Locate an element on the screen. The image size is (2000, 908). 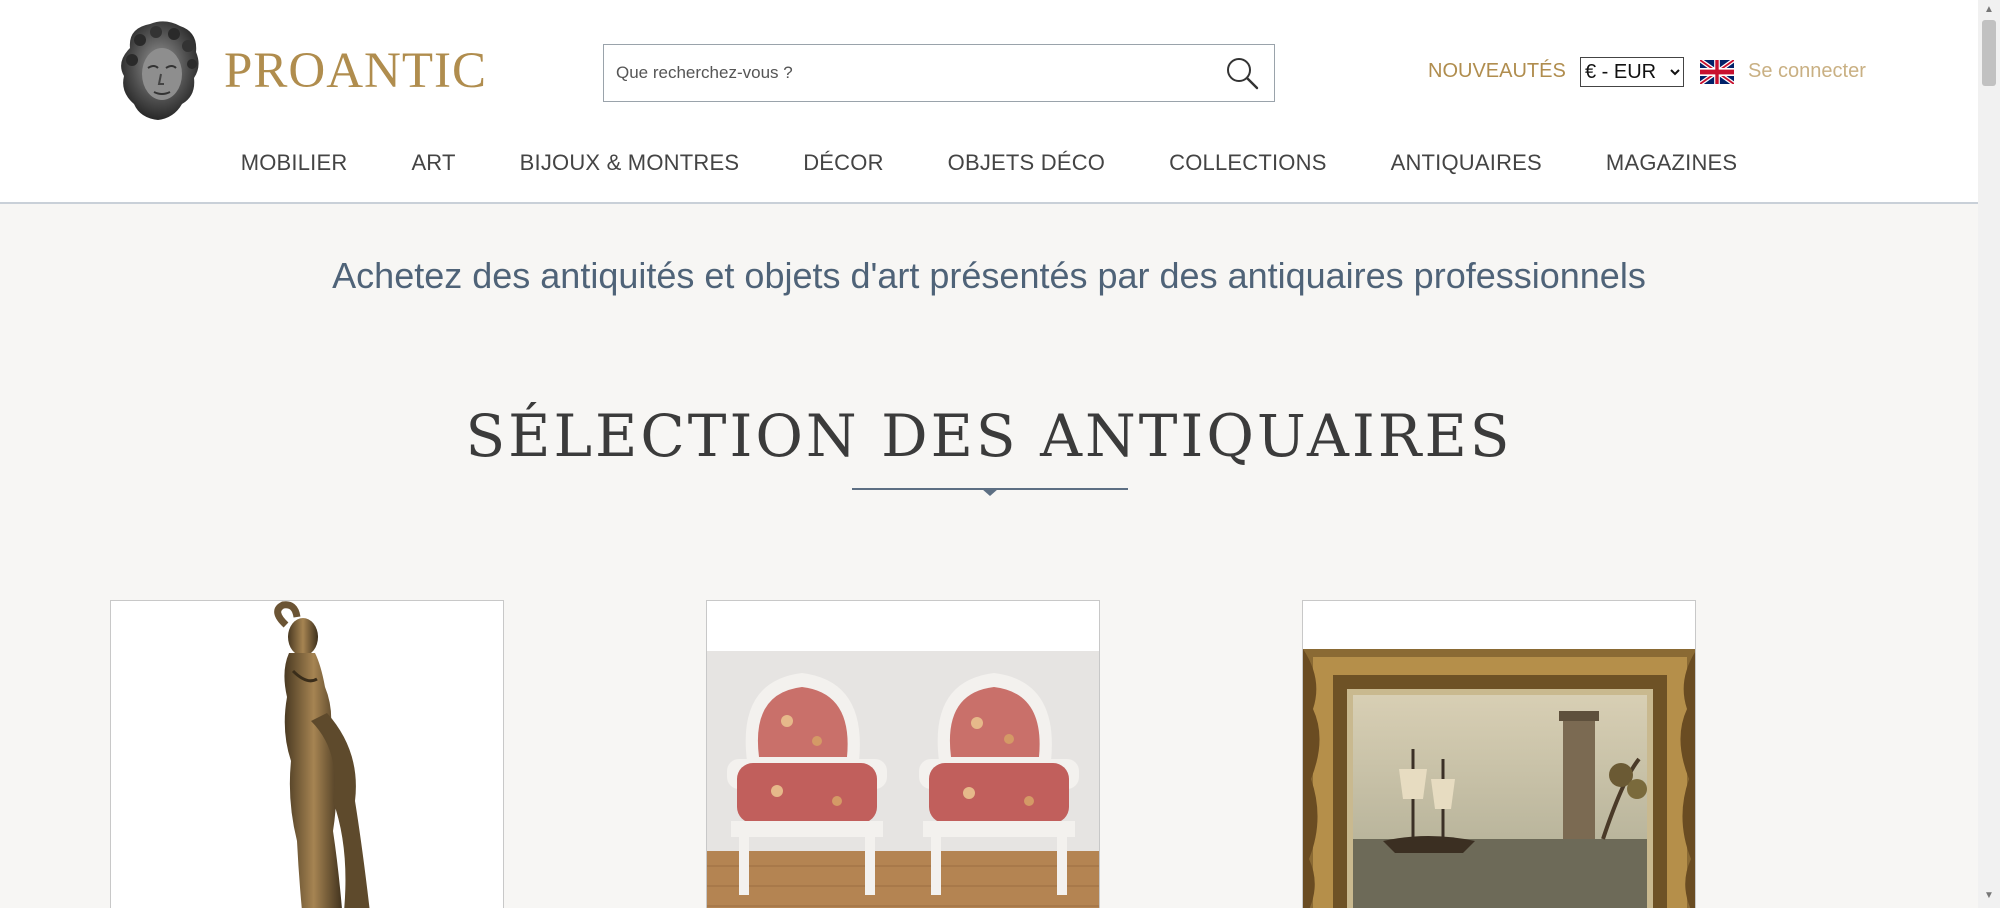
uk-flag-icon is located at coordinates (1717, 72).